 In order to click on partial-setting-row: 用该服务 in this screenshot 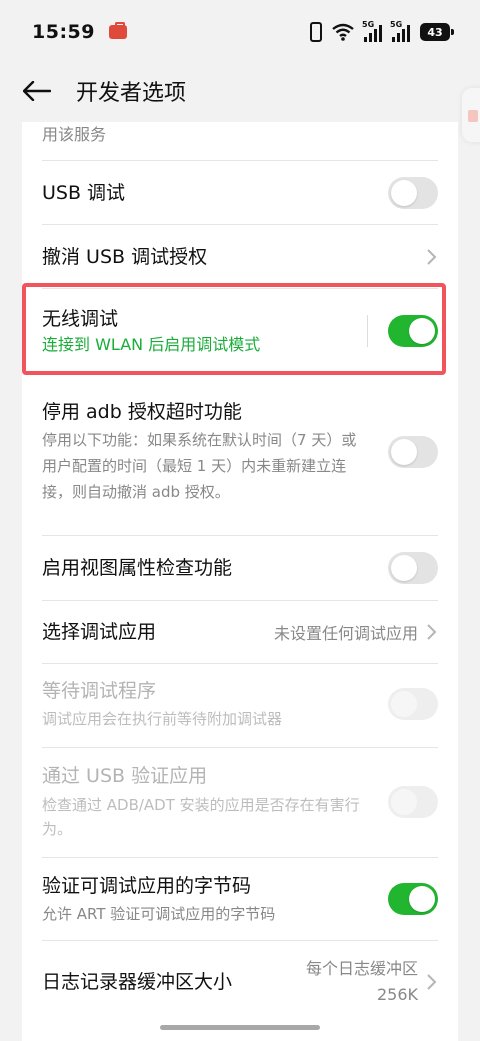, I will do `click(240, 141)`.